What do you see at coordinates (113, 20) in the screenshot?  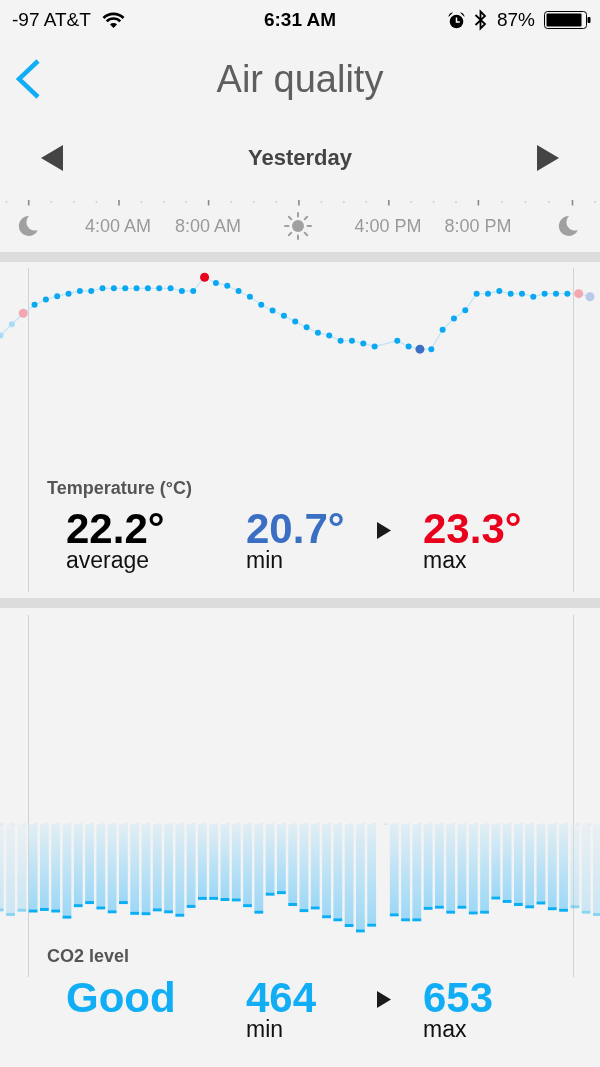 I see `wifi-icon` at bounding box center [113, 20].